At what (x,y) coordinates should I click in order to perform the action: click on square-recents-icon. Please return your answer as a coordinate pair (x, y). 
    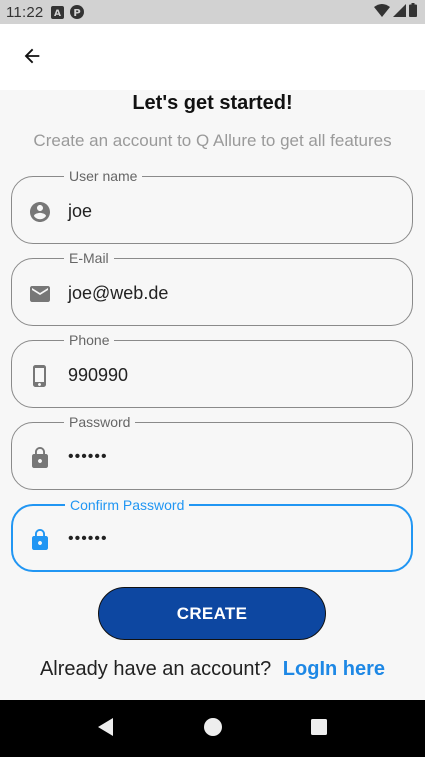
    Looking at the image, I should click on (319, 729).